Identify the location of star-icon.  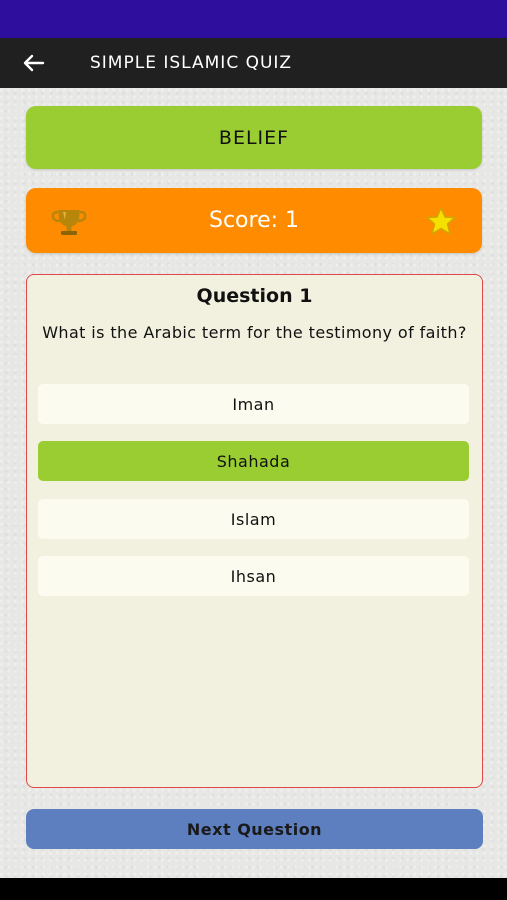
(441, 221).